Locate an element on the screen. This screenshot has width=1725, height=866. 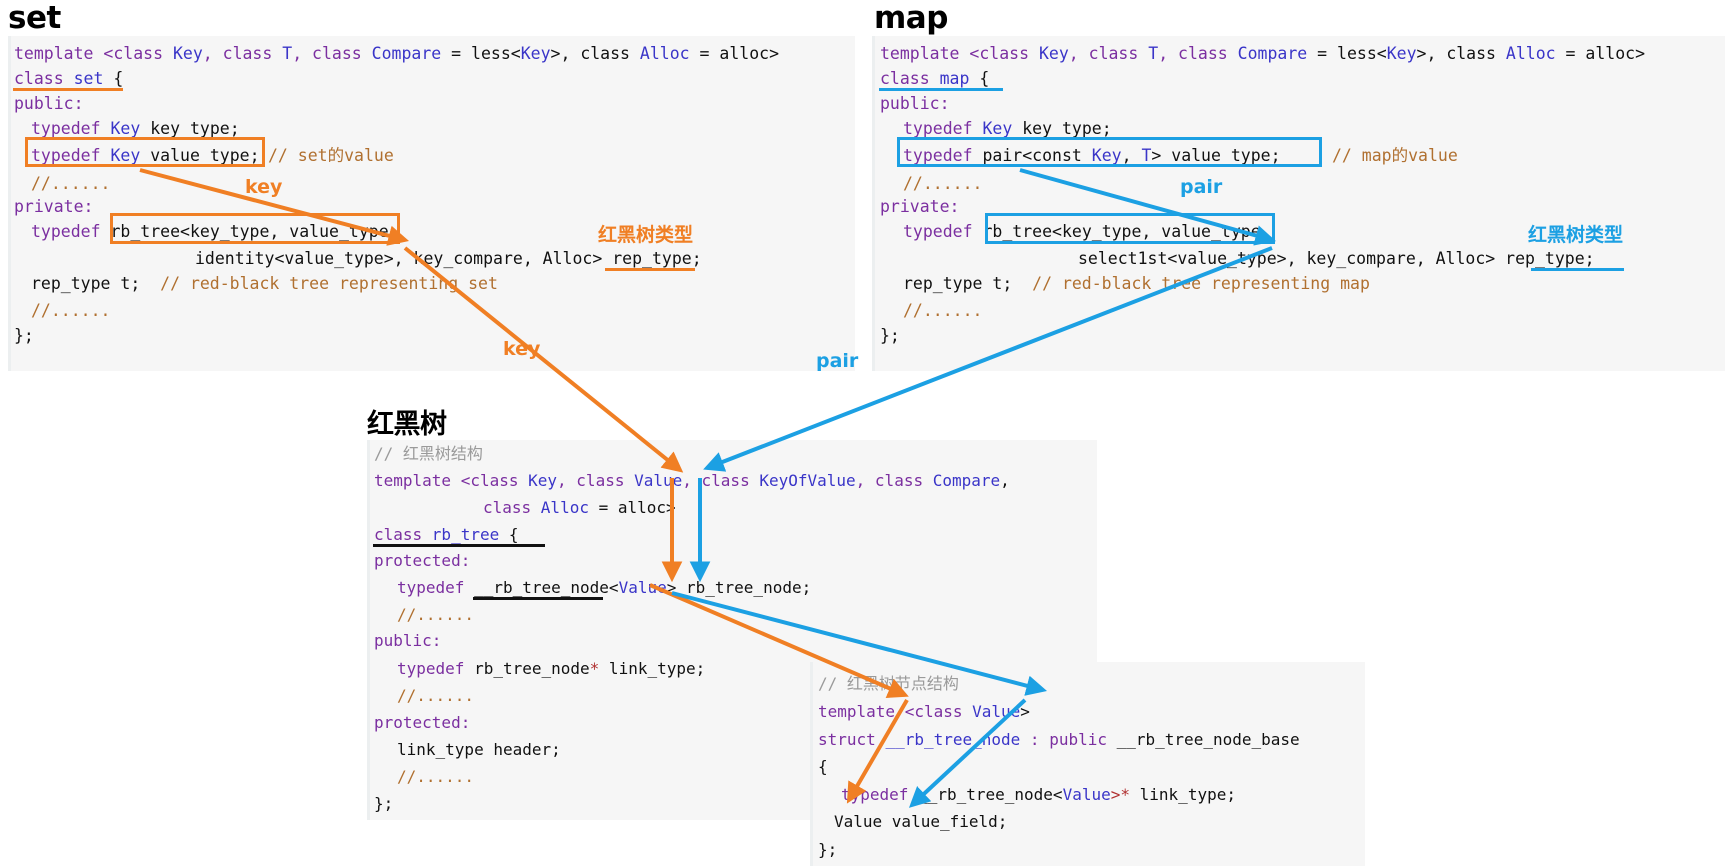
map-reptype-member: rep_type t; is located at coordinates (968, 283).